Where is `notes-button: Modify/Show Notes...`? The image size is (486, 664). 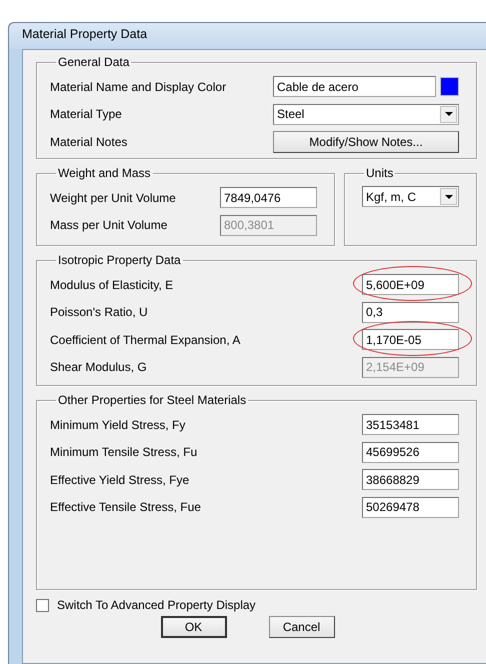
notes-button: Modify/Show Notes... is located at coordinates (366, 141).